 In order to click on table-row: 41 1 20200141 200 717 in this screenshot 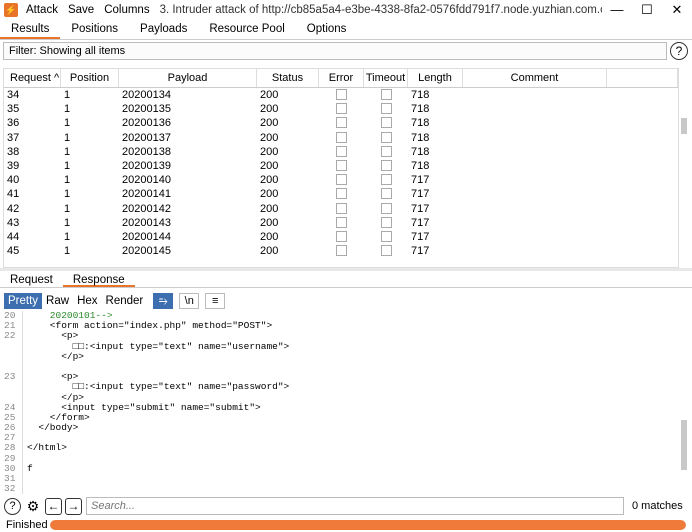, I will do `click(341, 194)`.